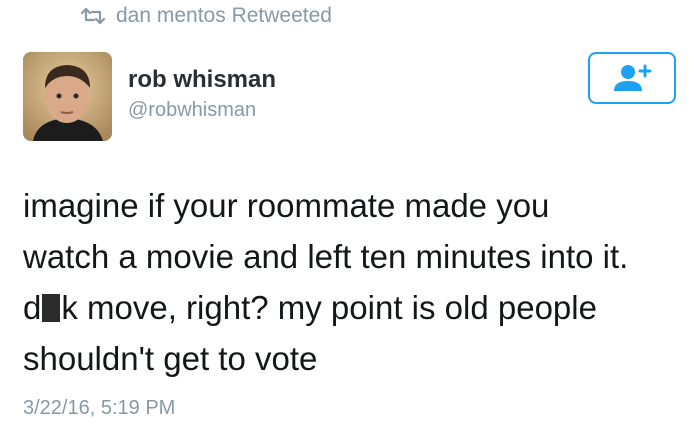  I want to click on author-handle: @robwhisman, so click(192, 110).